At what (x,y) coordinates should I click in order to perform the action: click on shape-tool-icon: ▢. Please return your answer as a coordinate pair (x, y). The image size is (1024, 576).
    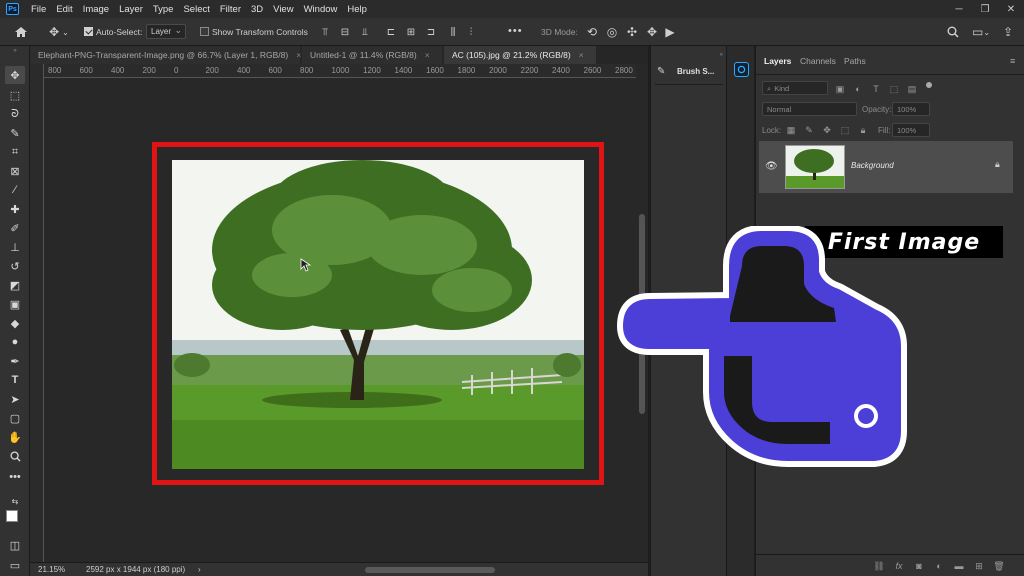
    Looking at the image, I should click on (15, 418).